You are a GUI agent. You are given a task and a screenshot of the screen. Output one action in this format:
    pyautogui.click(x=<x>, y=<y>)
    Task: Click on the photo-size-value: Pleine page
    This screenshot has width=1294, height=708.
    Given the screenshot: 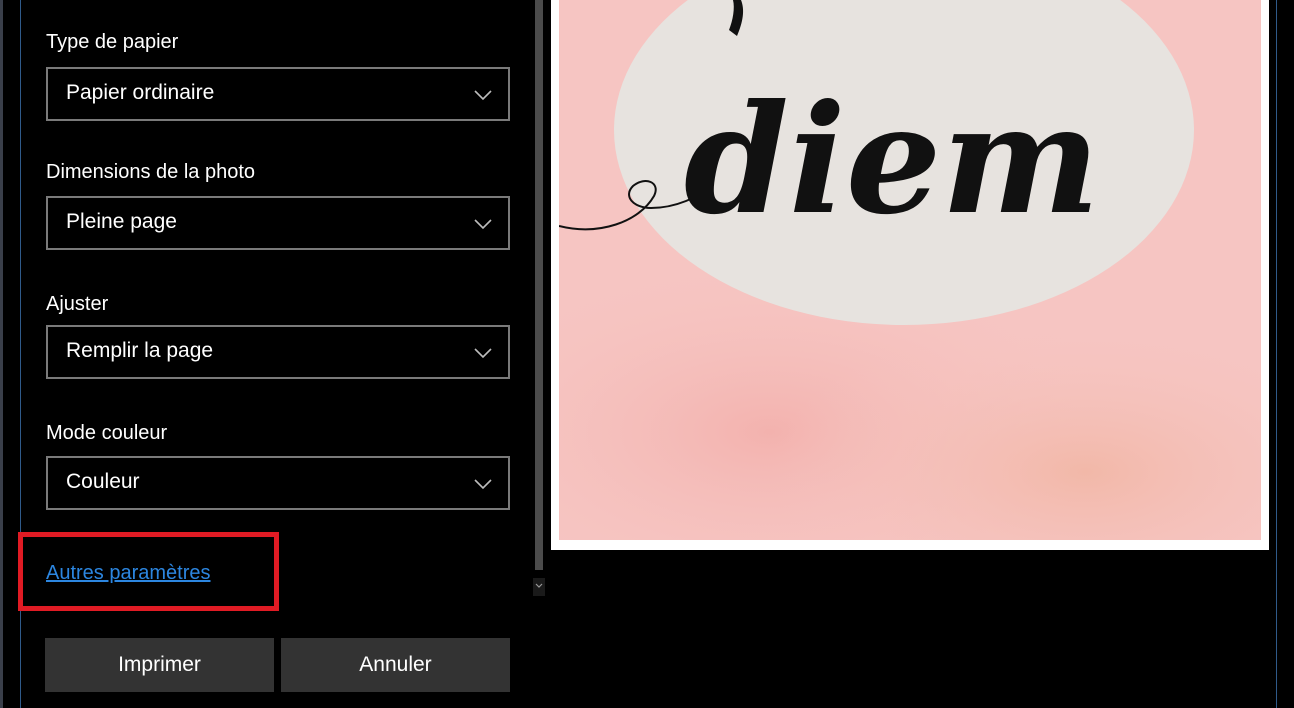 What is the action you would take?
    pyautogui.click(x=121, y=221)
    